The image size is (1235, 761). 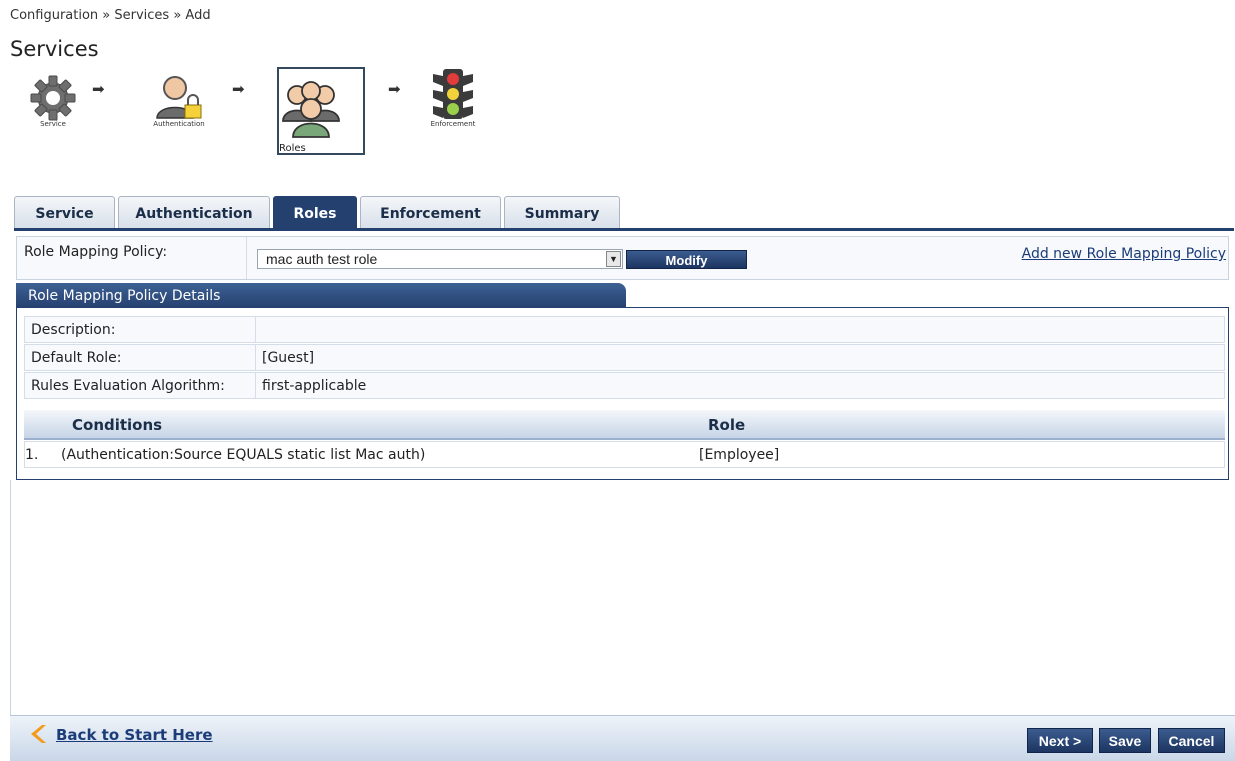 I want to click on detail-row-description: Description:, so click(x=624, y=329).